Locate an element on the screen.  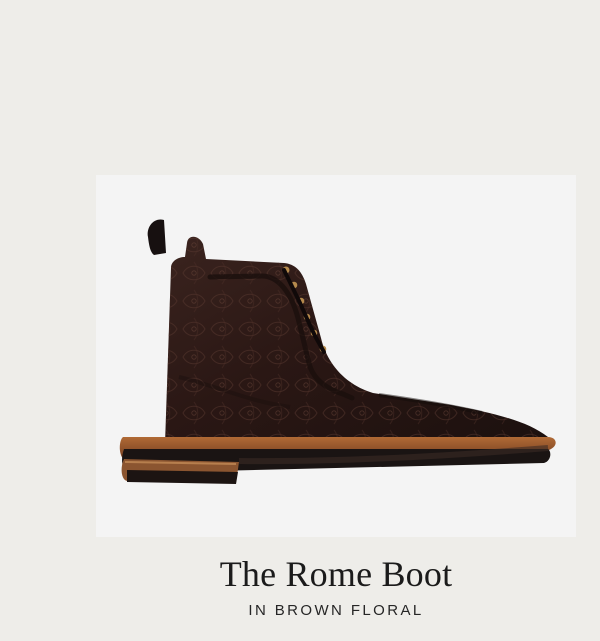
product-variant: IN BROWN FLORAL is located at coordinates (336, 610).